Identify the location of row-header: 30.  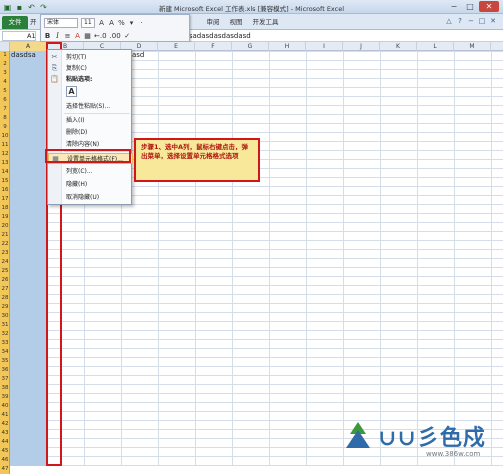
(5, 316).